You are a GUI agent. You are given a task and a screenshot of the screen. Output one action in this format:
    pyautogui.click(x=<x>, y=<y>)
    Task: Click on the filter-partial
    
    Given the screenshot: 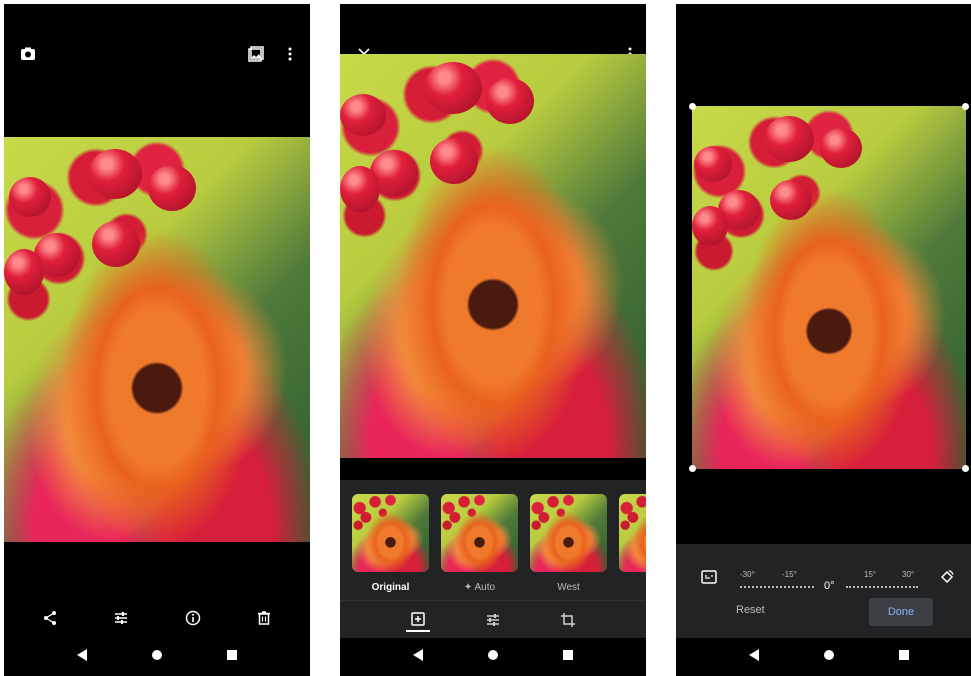 What is the action you would take?
    pyautogui.click(x=632, y=543)
    